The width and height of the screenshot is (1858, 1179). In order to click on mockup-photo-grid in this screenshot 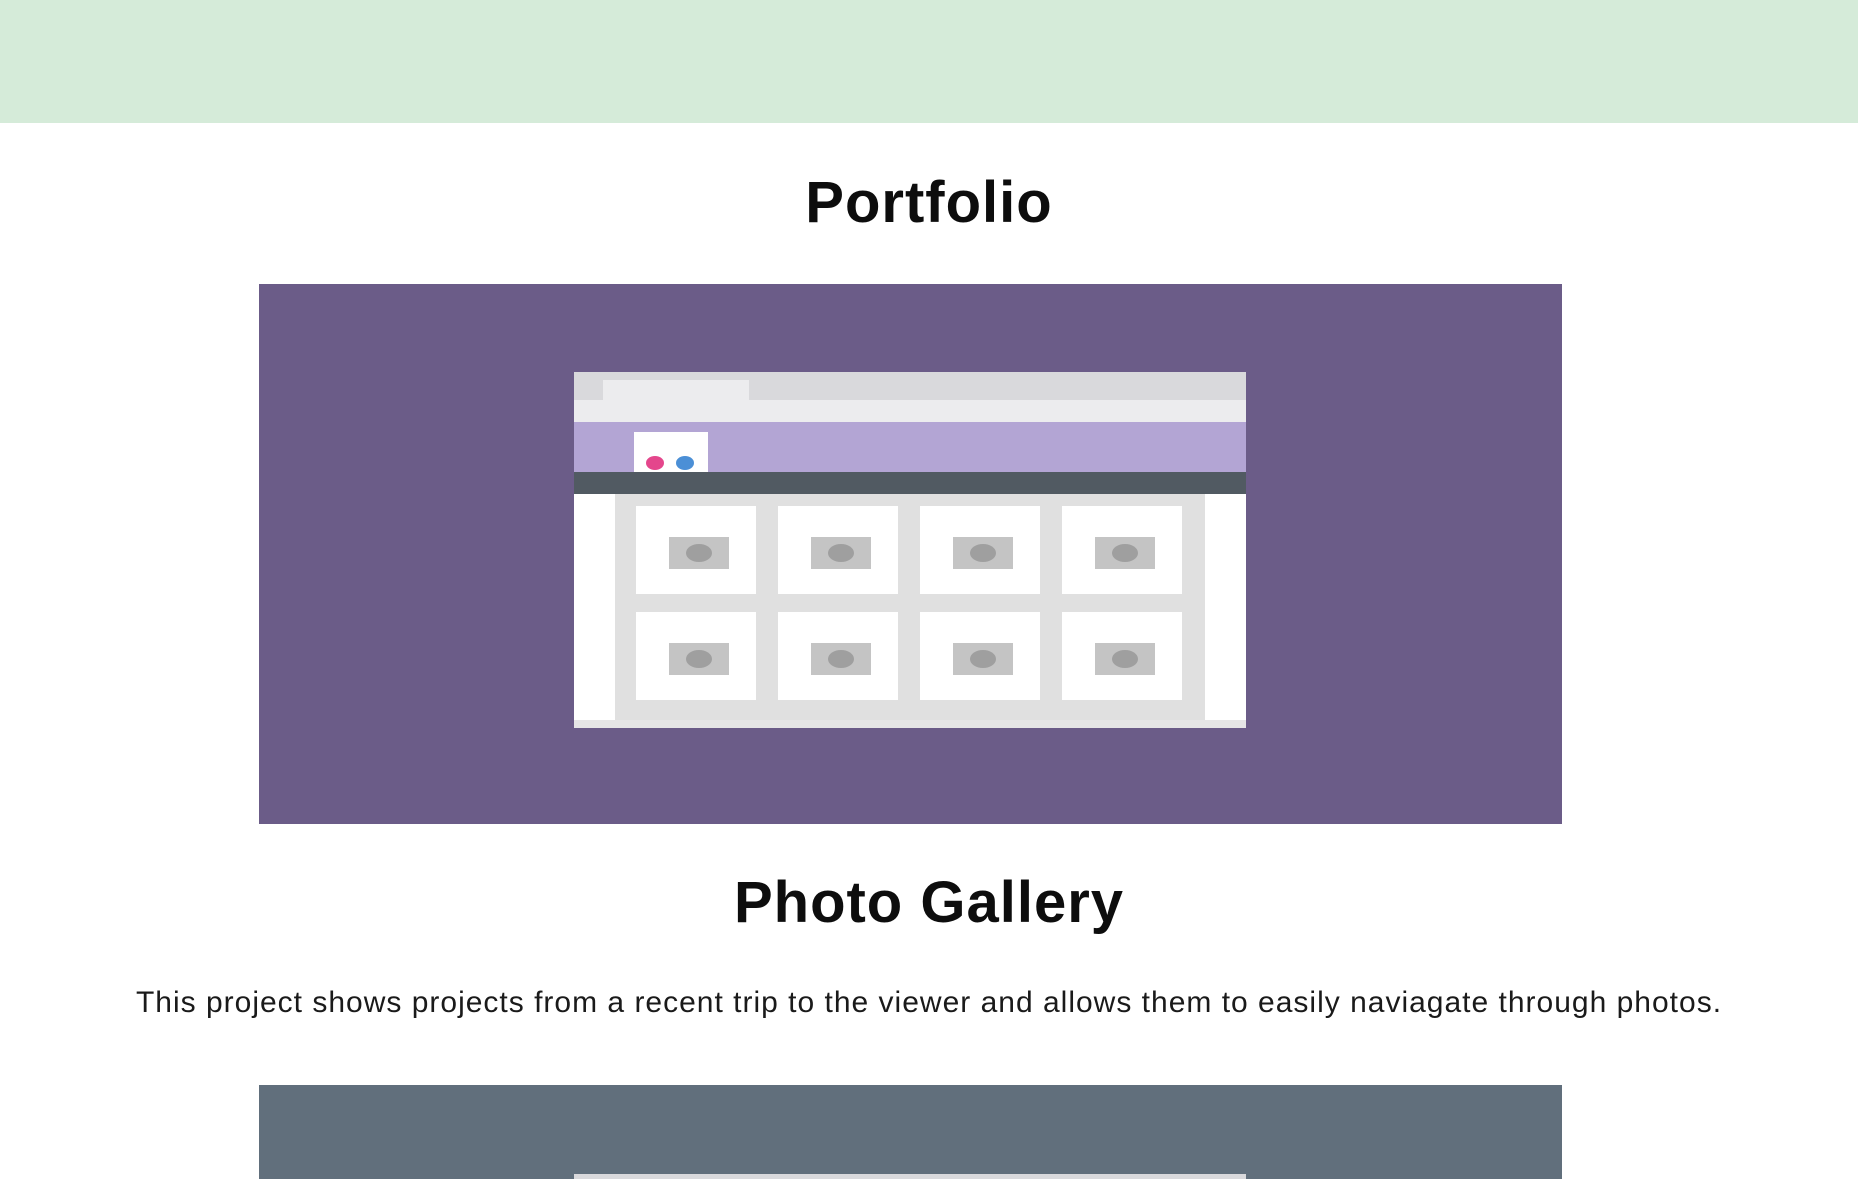, I will do `click(910, 607)`.